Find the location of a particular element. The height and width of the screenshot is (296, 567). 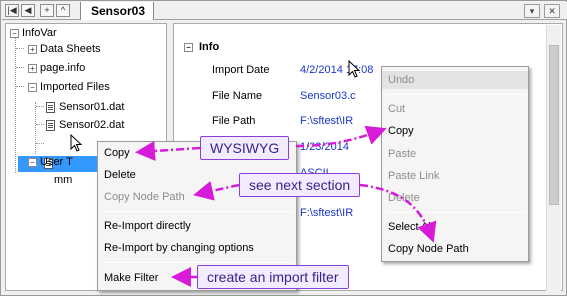

tree-item-user-tree: − User T is located at coordinates (50, 162).